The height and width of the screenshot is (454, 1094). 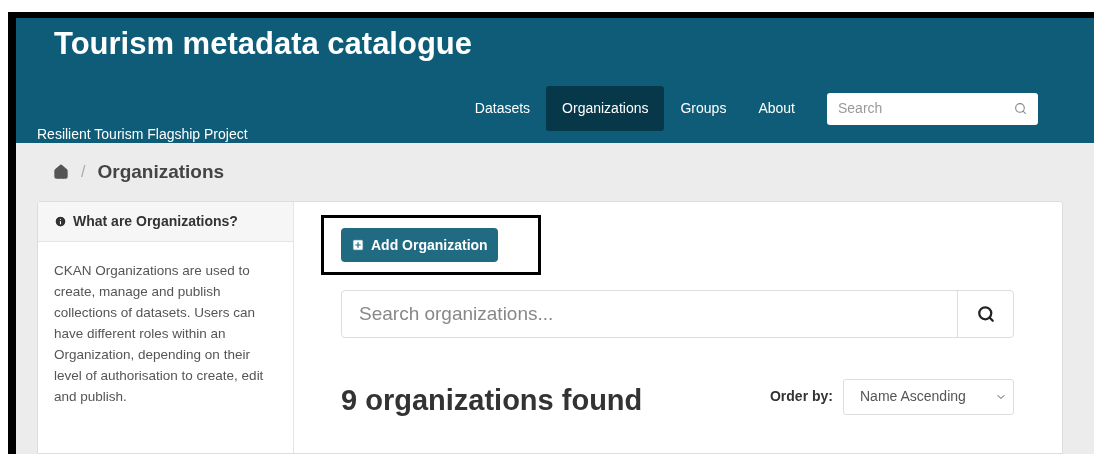 I want to click on nav-tab: Organizations, so click(x=605, y=108).